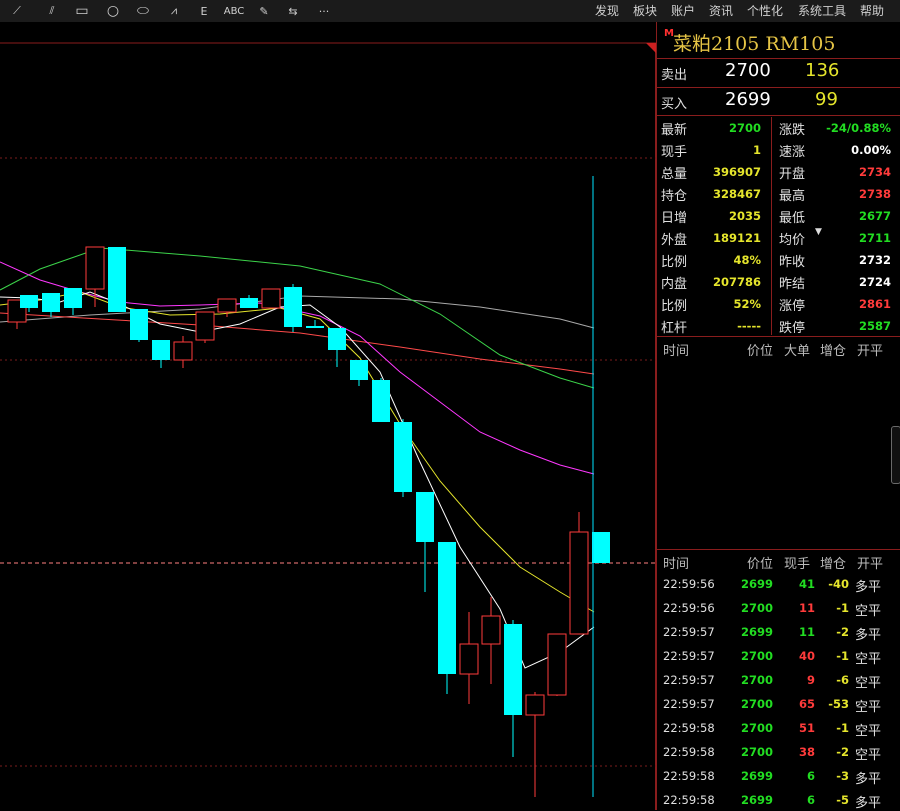 This screenshot has height=811, width=900. What do you see at coordinates (792, 306) in the screenshot?
I see `stat-label: 涨停` at bounding box center [792, 306].